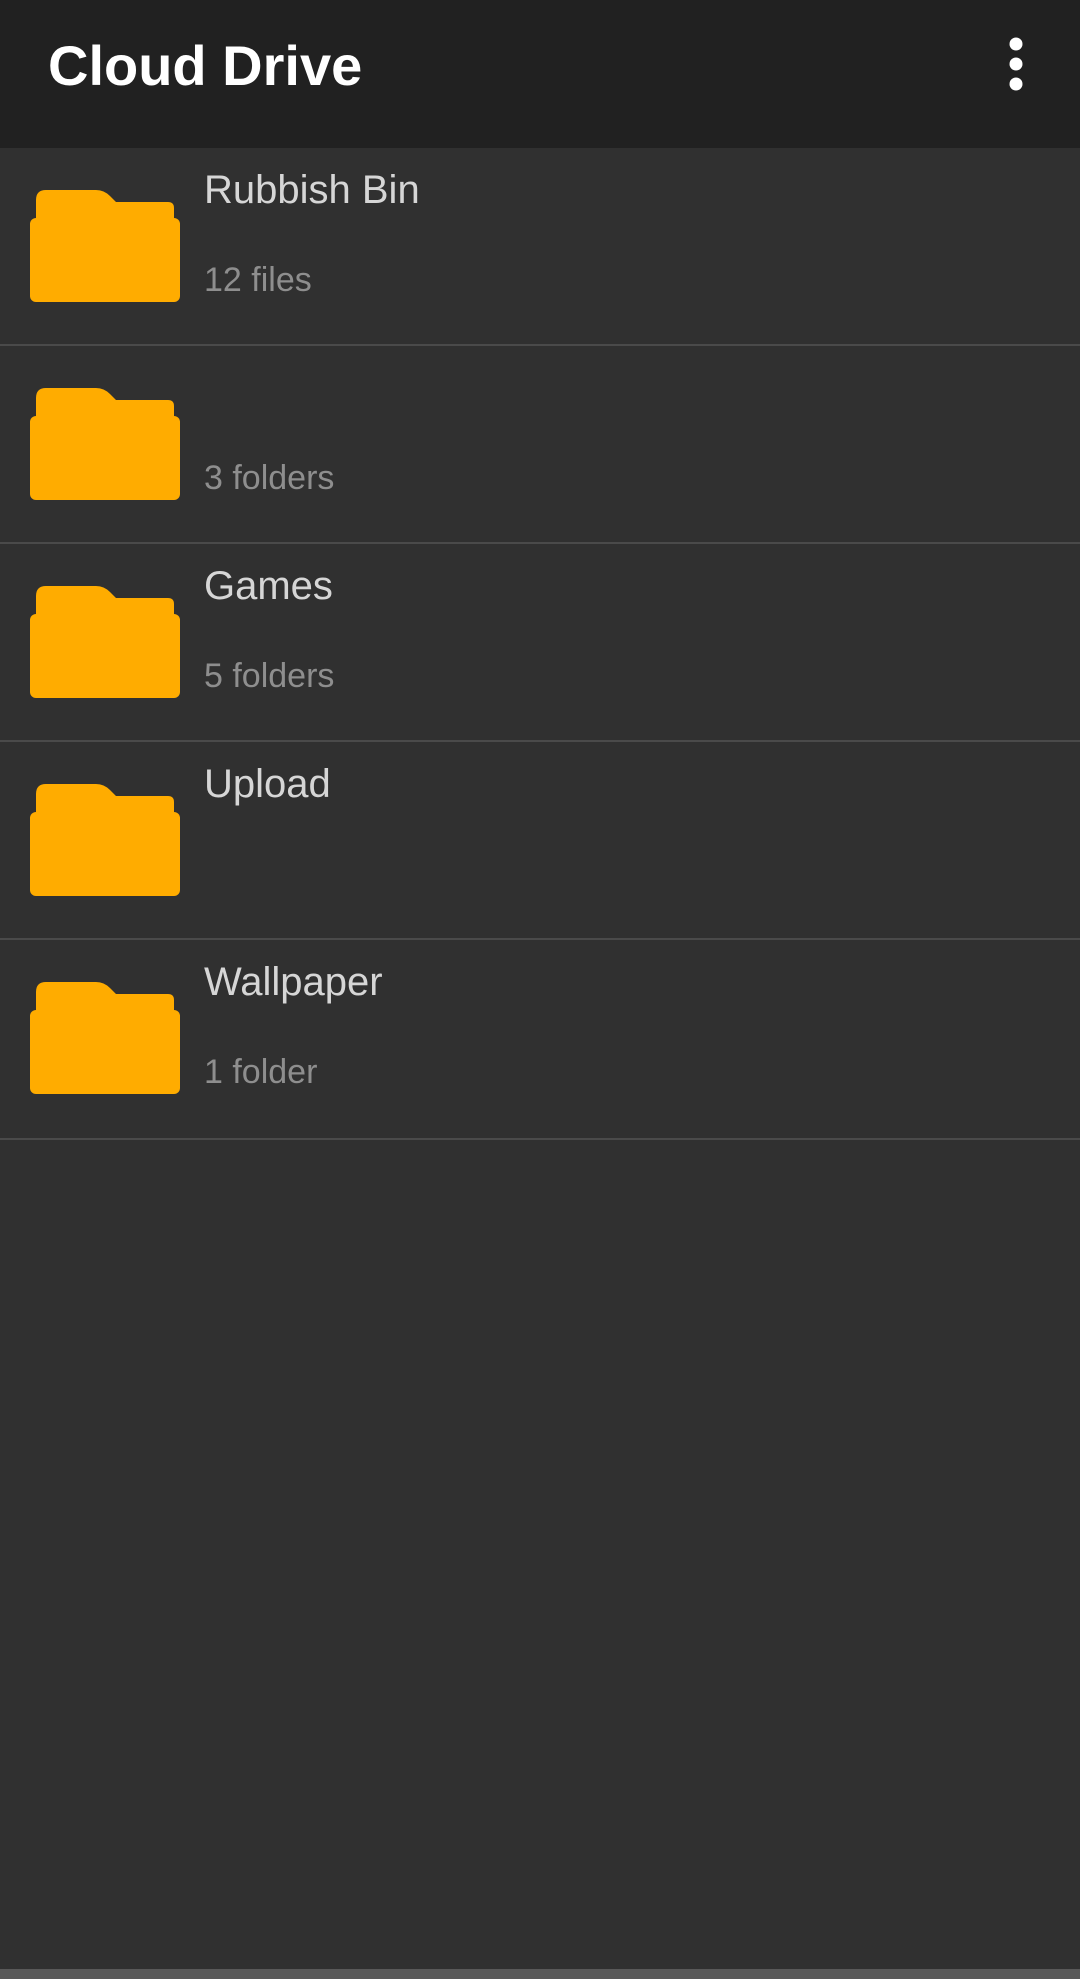  Describe the element at coordinates (540, 74) in the screenshot. I see `app-bar: Cloud Drive` at that location.